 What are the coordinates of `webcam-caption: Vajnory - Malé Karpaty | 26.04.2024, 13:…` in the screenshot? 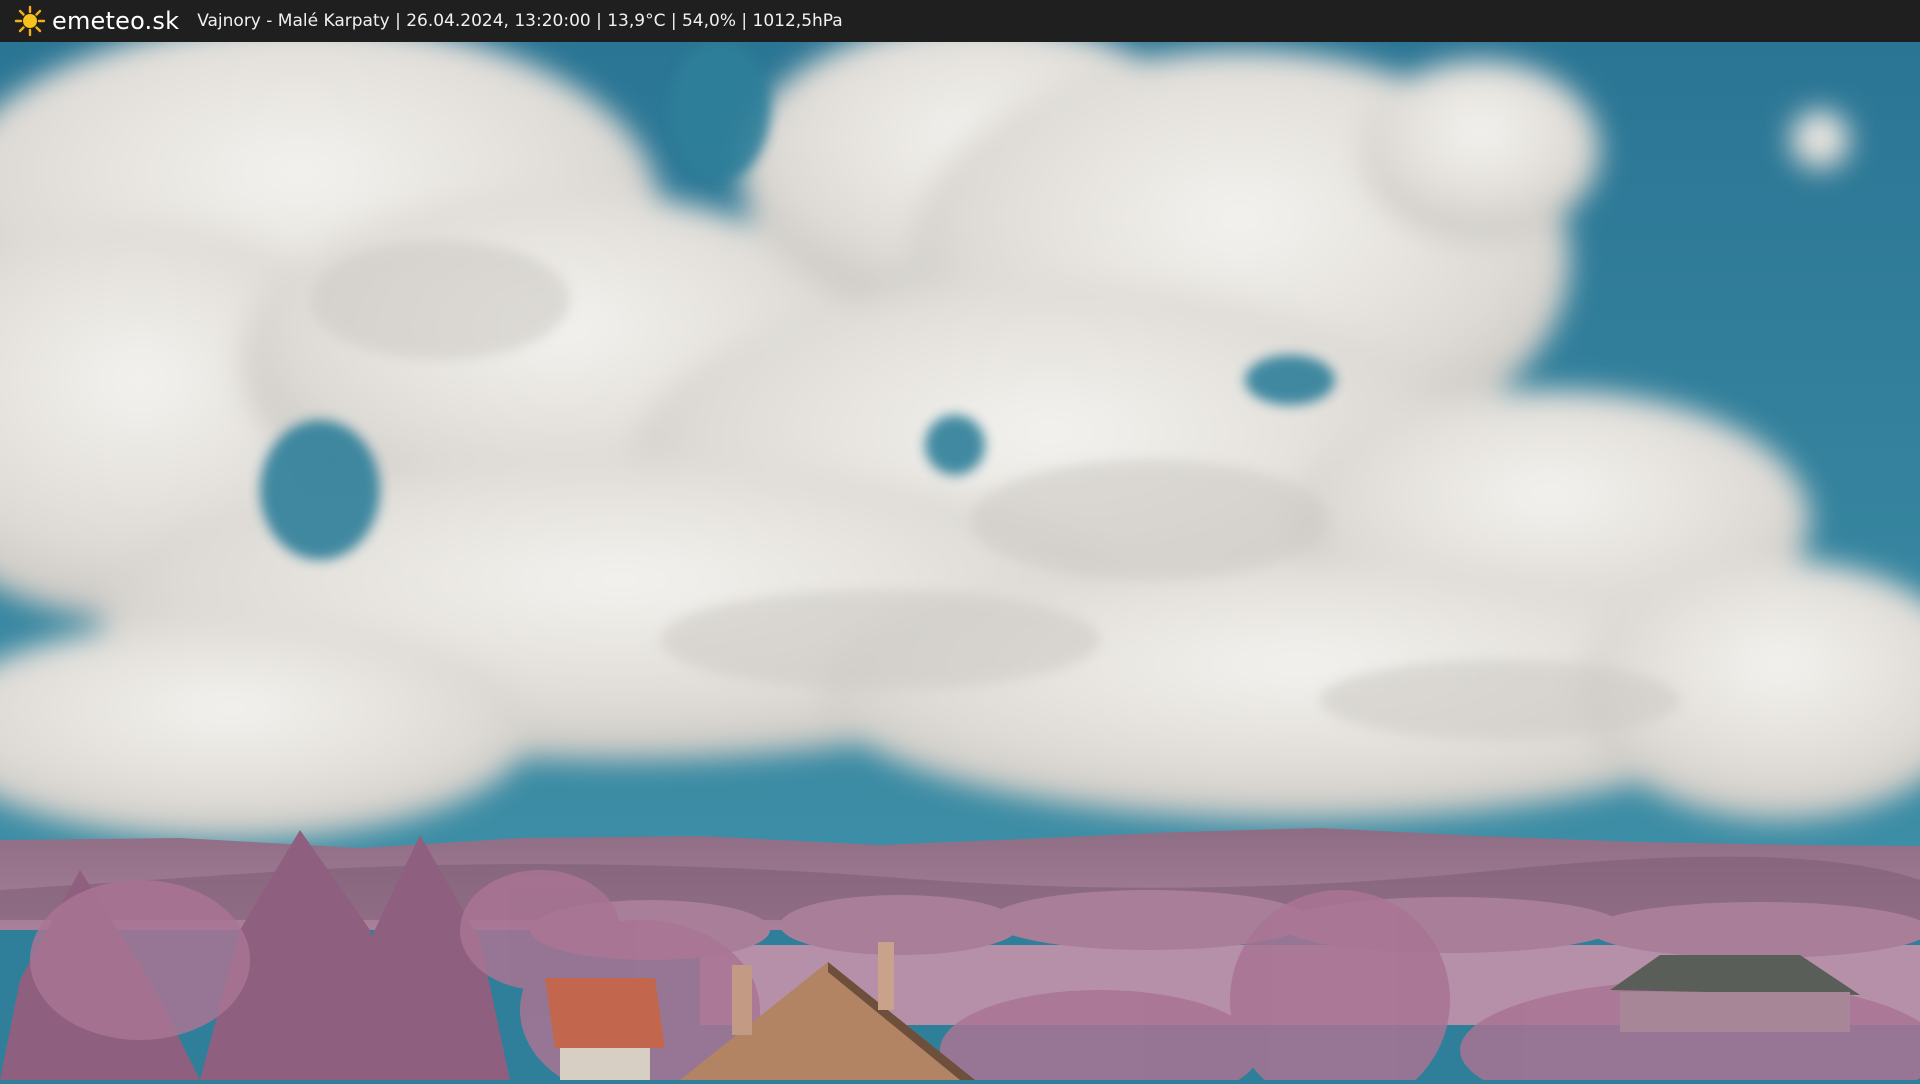 It's located at (520, 21).